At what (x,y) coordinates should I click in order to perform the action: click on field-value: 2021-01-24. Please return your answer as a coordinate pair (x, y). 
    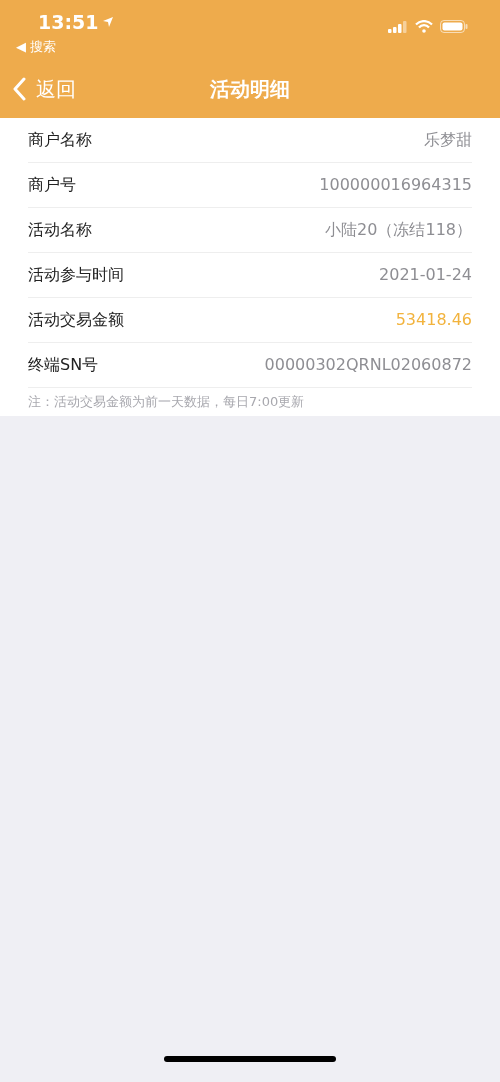
    Looking at the image, I should click on (425, 275).